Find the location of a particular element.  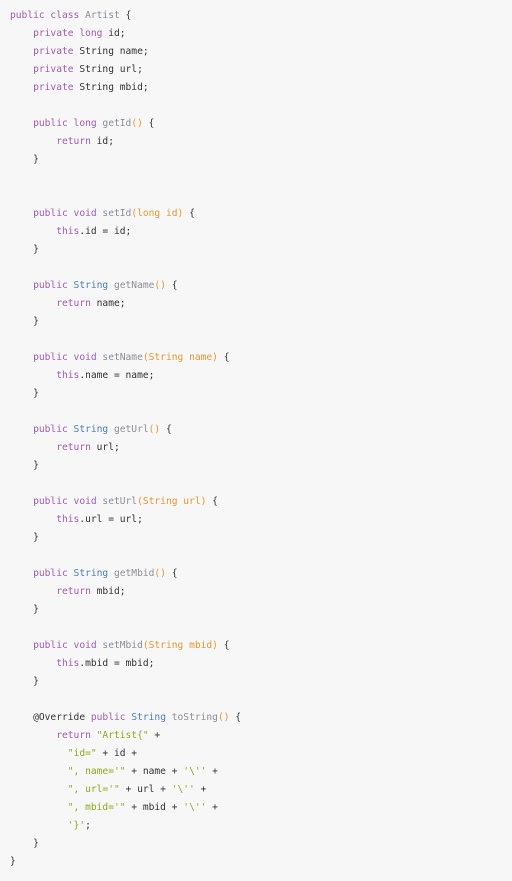

code-line: public void setMbid(String mbid) { is located at coordinates (125, 646).